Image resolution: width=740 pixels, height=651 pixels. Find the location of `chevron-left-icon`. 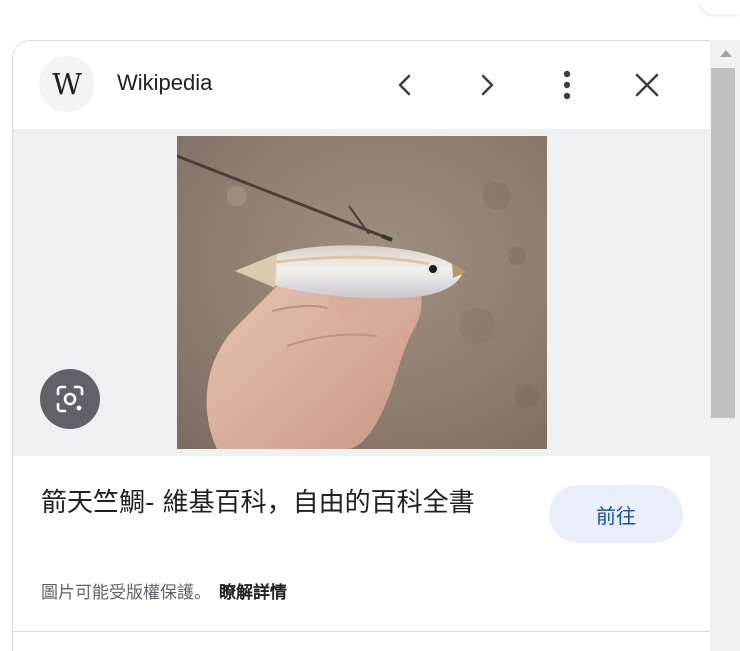

chevron-left-icon is located at coordinates (404, 85).